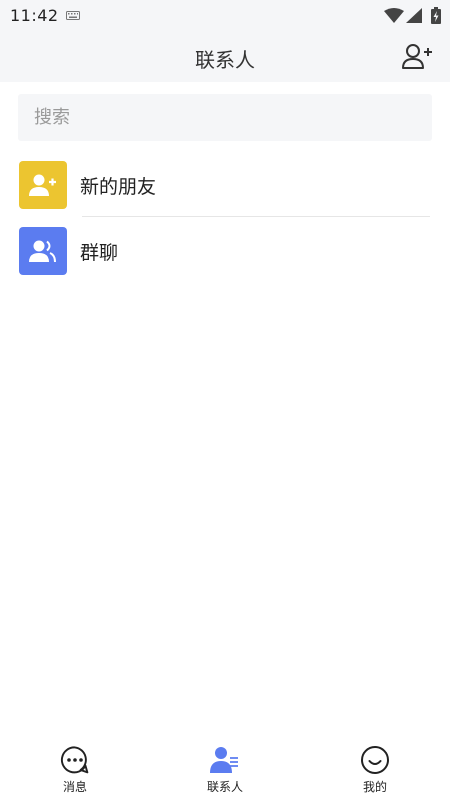 The image size is (450, 800). Describe the element at coordinates (414, 15) in the screenshot. I see `signal-icon` at that location.